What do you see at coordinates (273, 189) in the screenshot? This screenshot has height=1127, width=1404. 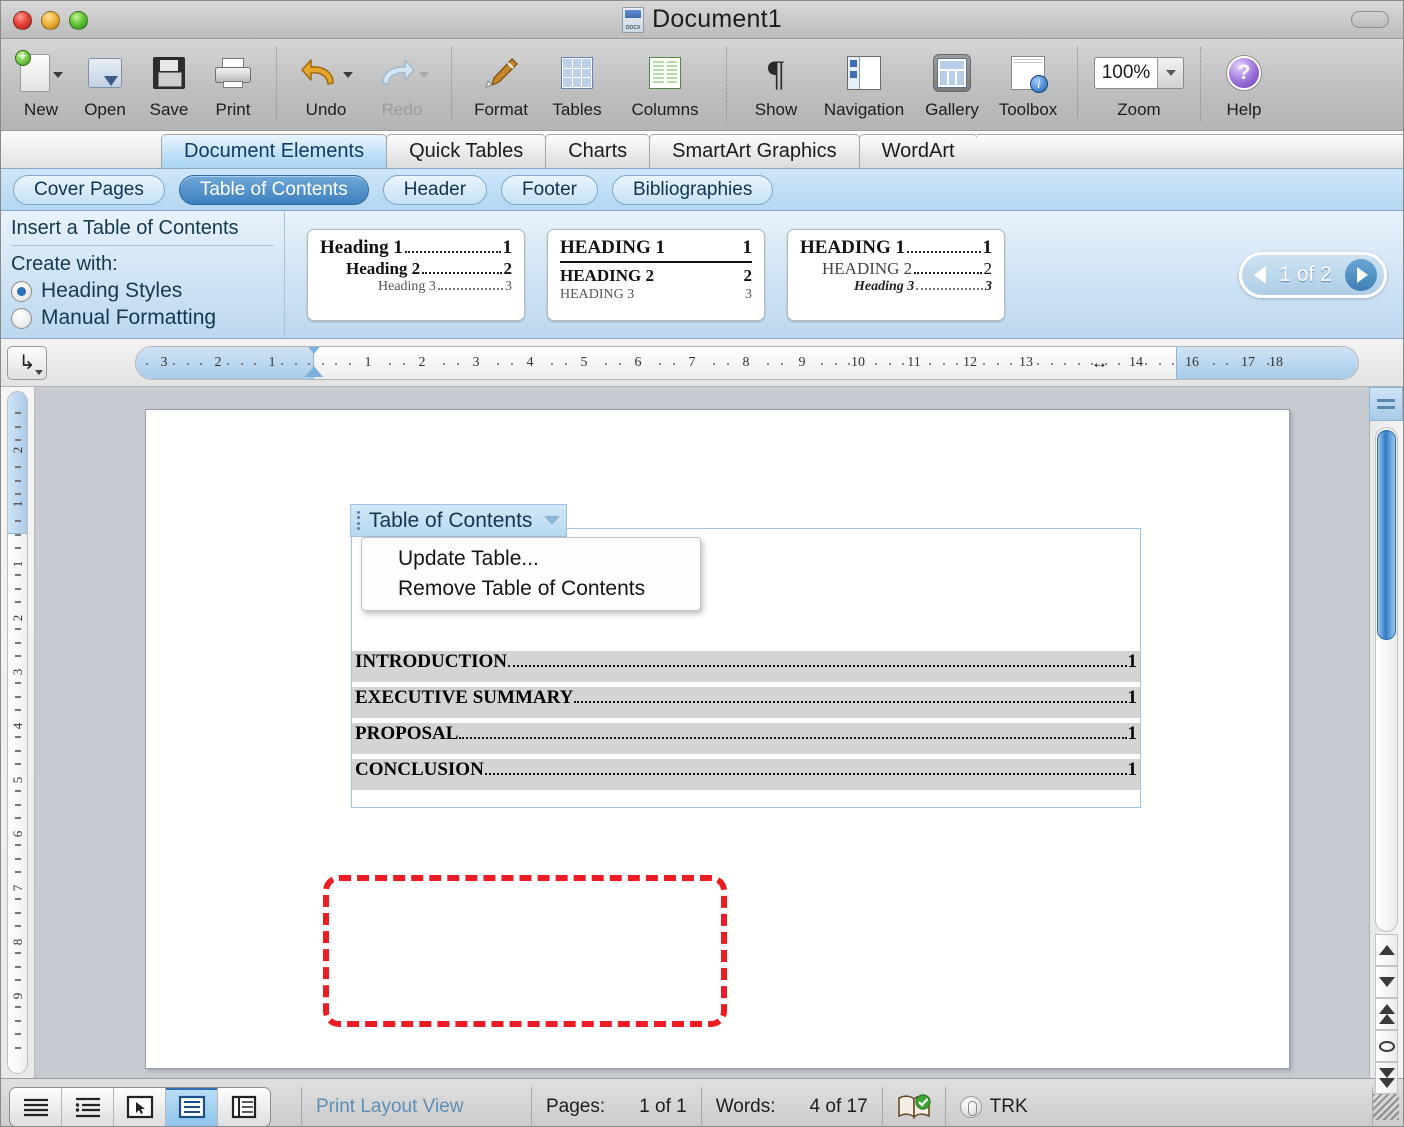 I see `subtab-table-of-contents: Table of Contents` at bounding box center [273, 189].